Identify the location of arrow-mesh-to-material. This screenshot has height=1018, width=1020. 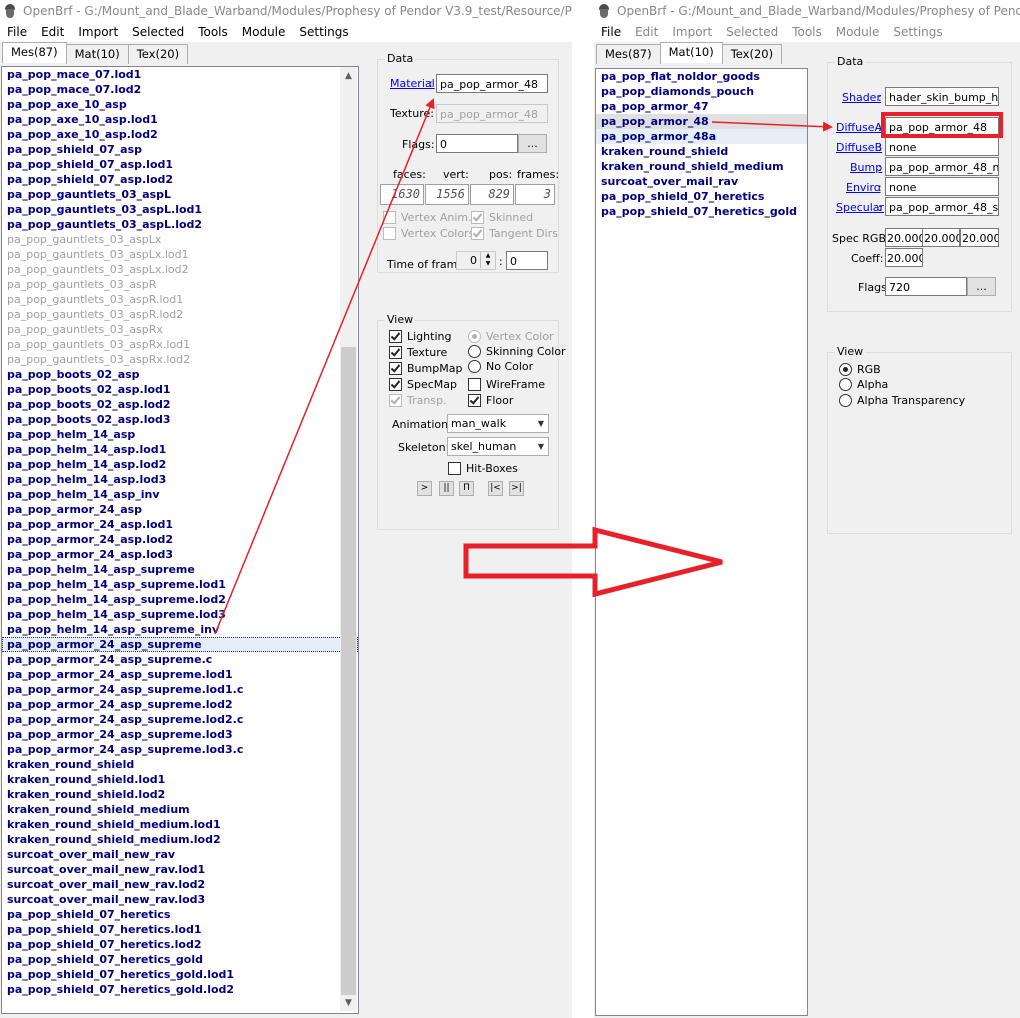
(324, 366).